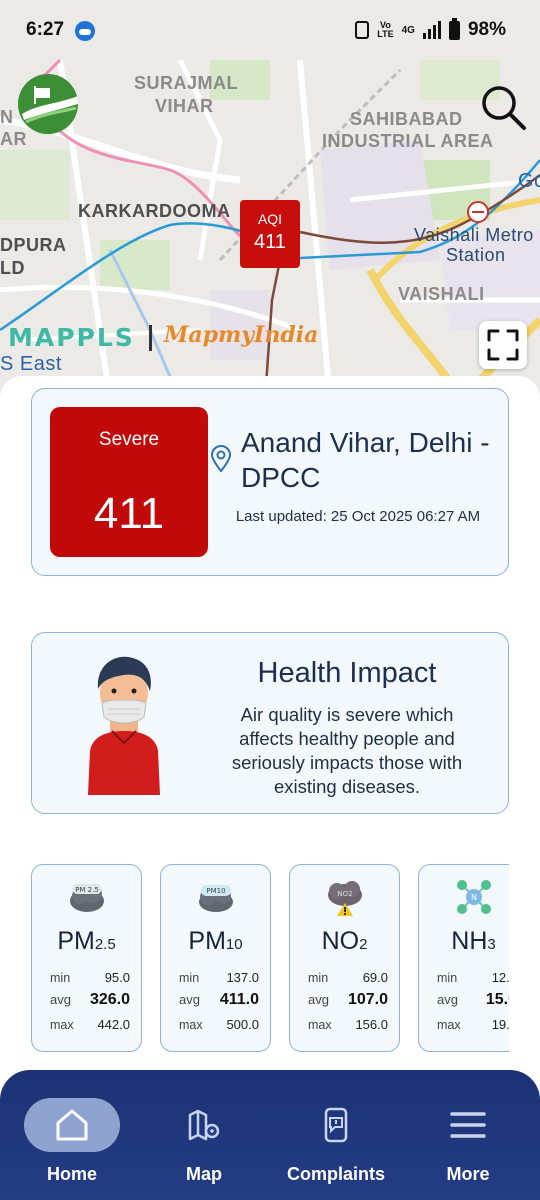 The image size is (540, 1200). I want to click on map-label-karkardooma: KARKARDOOMA, so click(154, 211).